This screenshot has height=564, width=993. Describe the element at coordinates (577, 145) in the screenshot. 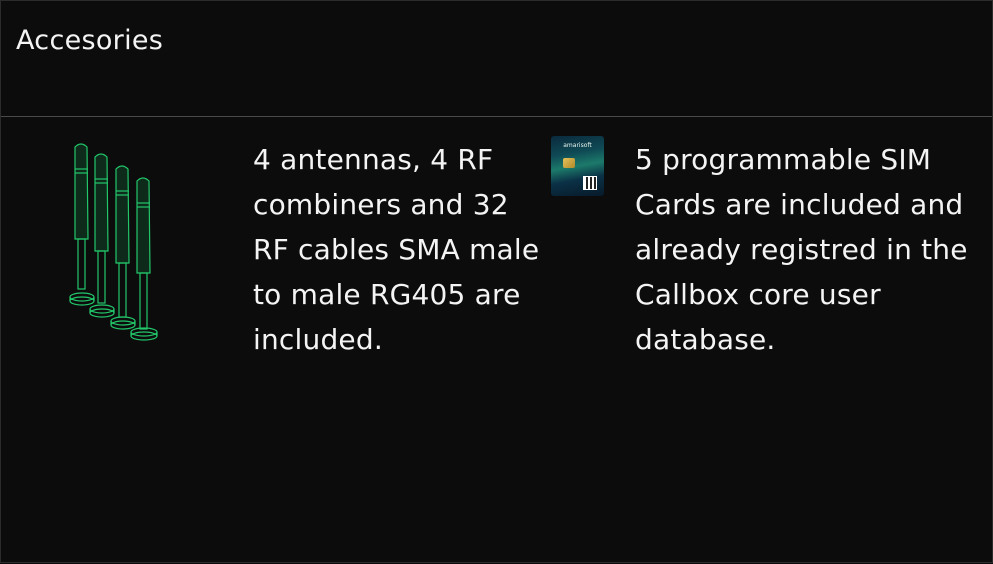

I see `sim-brand-label: amarisoft` at that location.